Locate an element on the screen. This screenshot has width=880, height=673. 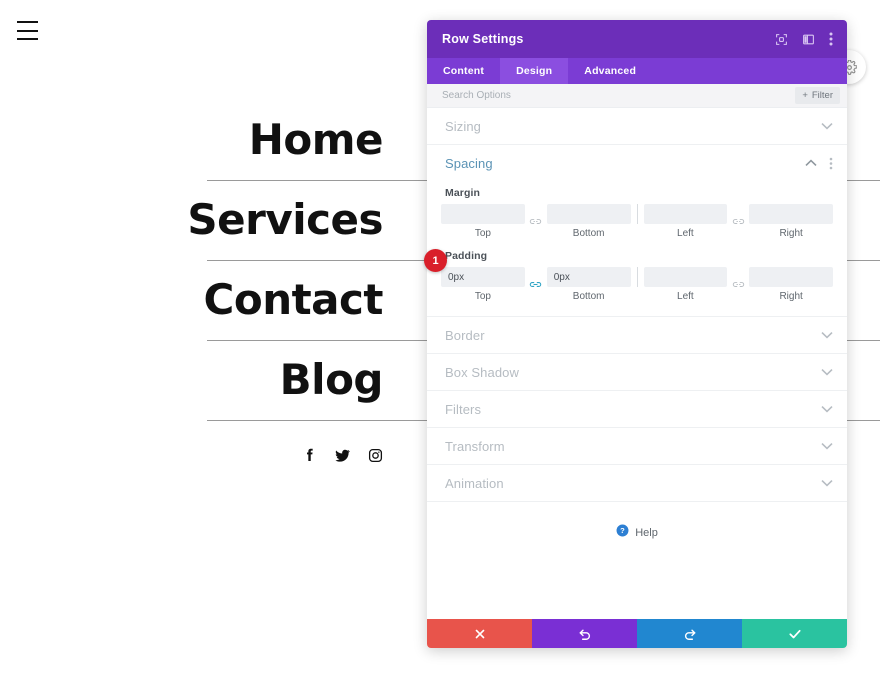
margin-right-sublabel: Right is located at coordinates (791, 233).